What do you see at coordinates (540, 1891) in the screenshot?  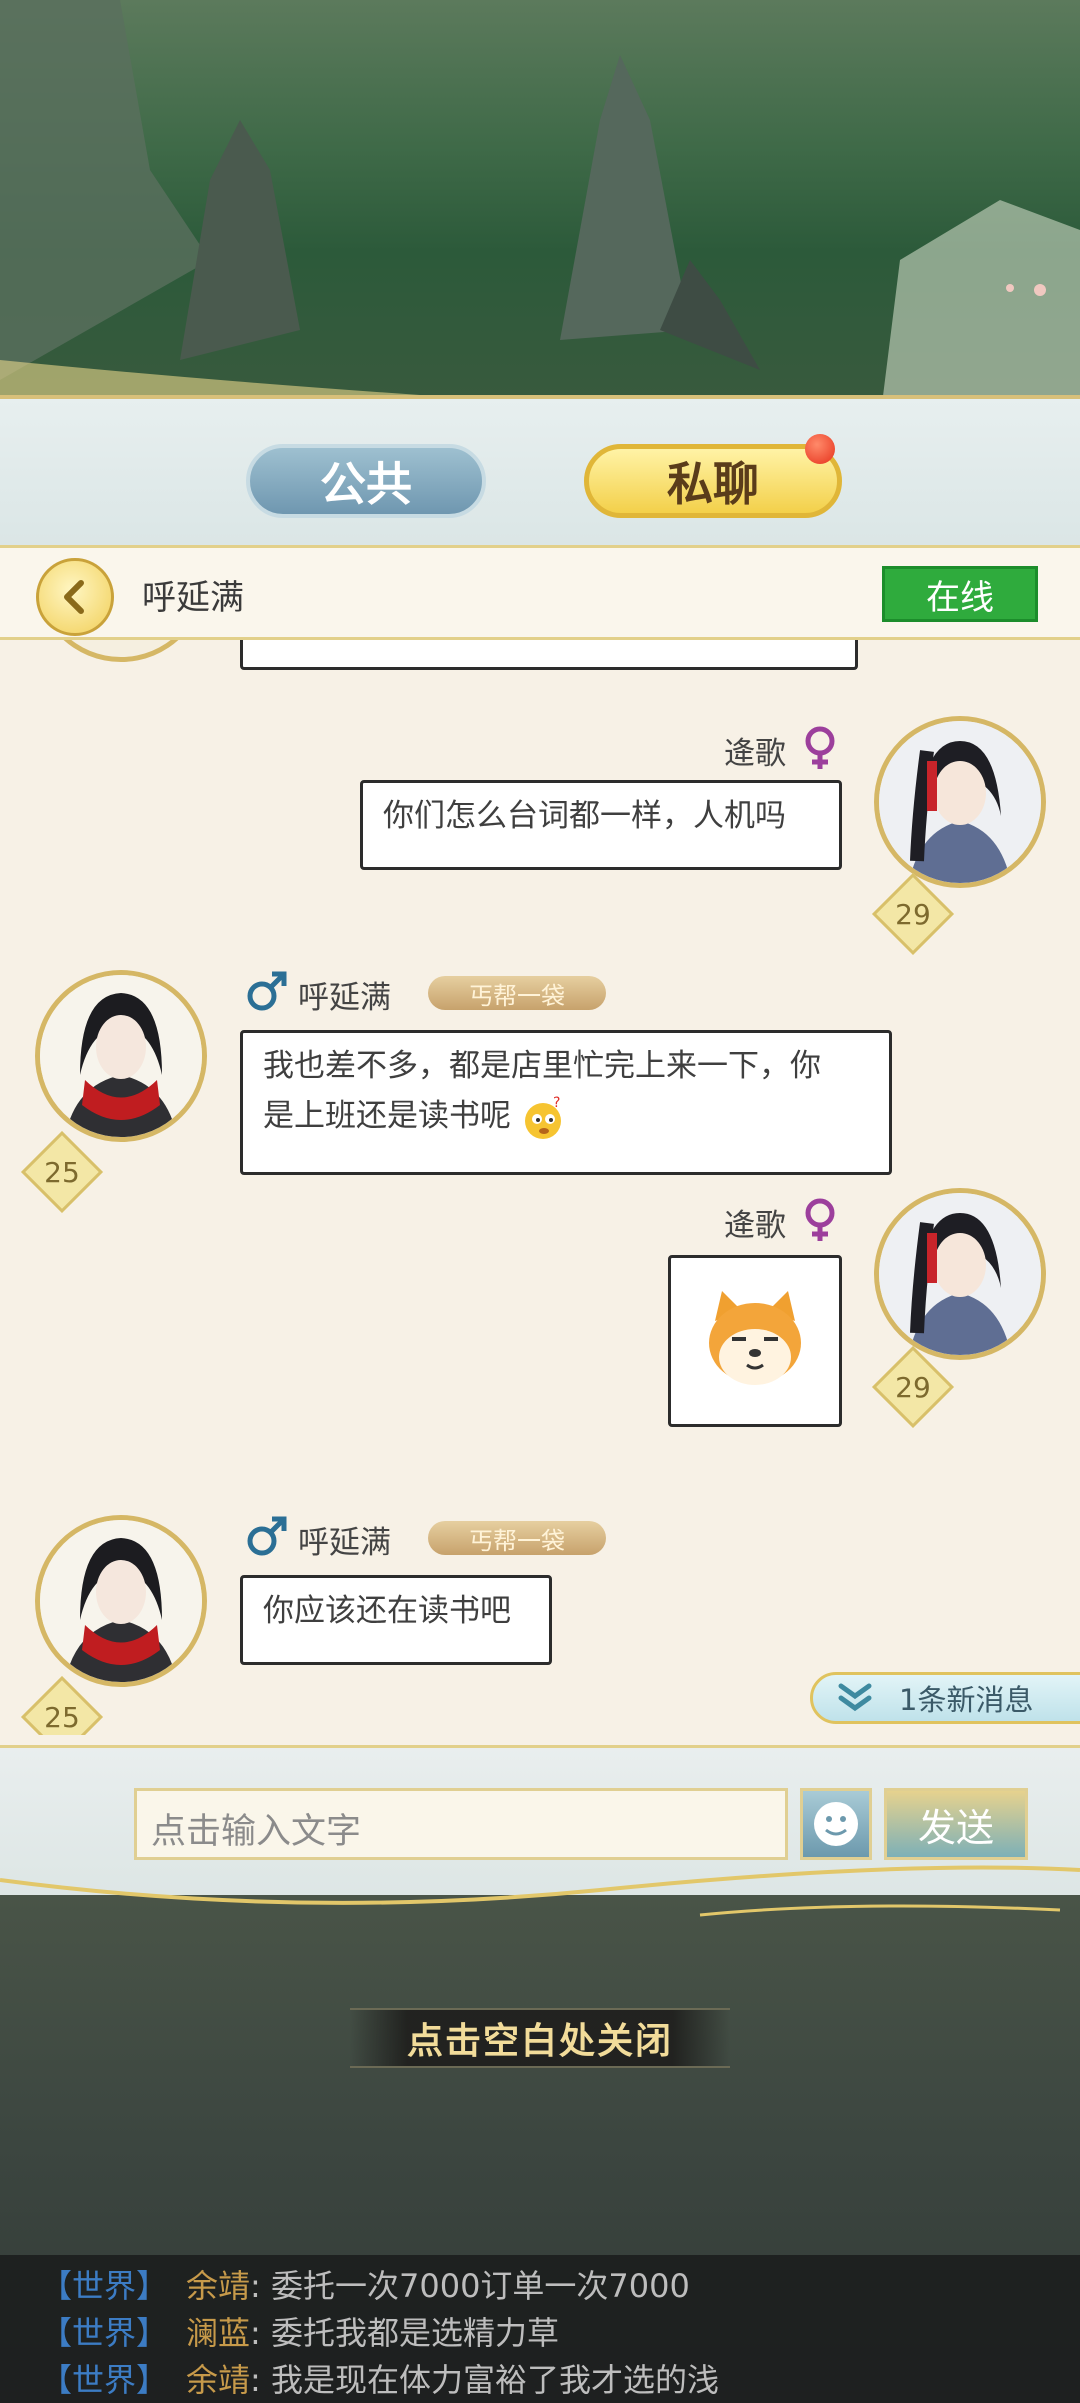 I see `gold-swirl-decoration` at bounding box center [540, 1891].